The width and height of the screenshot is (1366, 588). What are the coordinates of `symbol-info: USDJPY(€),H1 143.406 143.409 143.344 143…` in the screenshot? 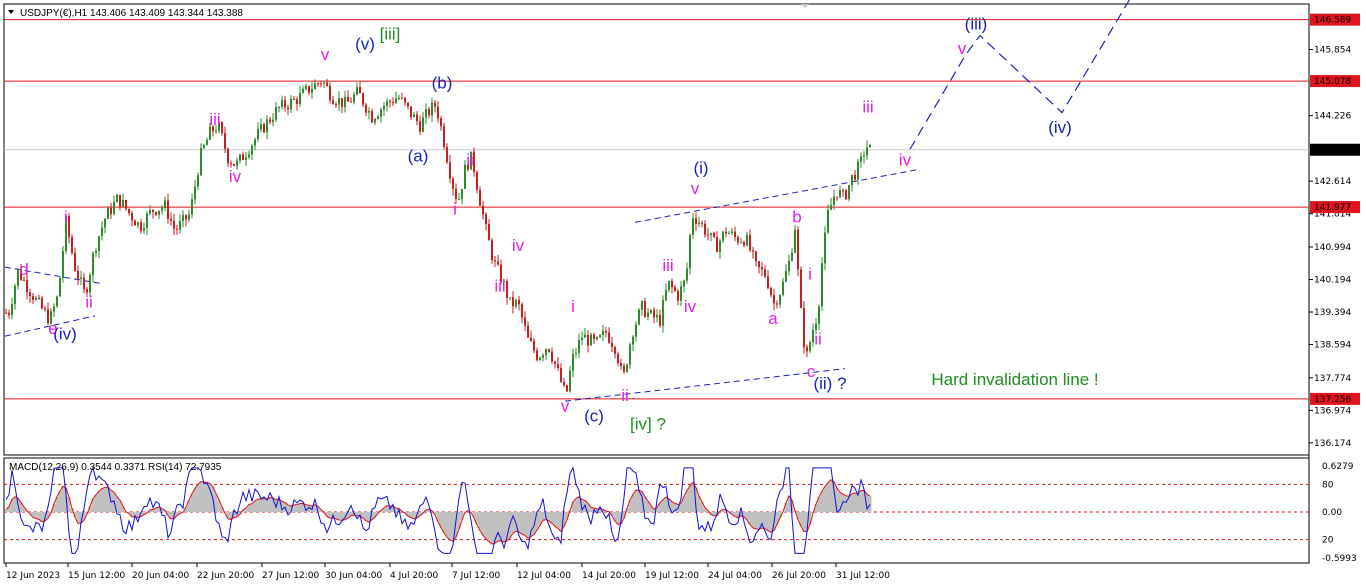 It's located at (131, 13).